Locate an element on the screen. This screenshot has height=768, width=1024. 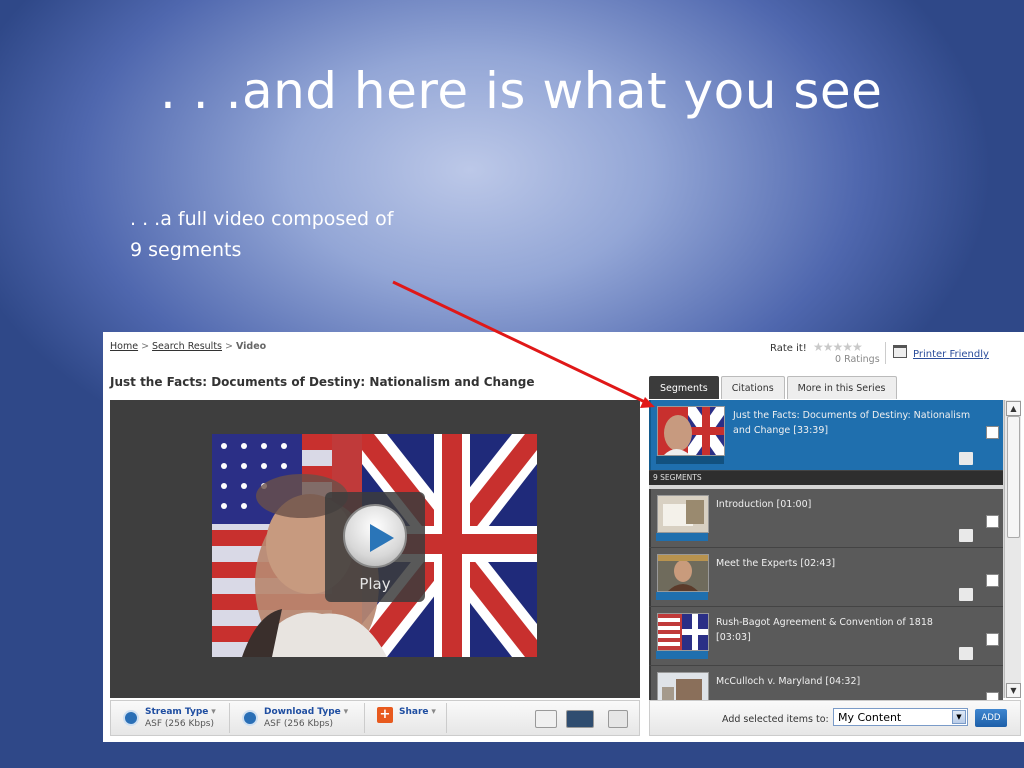
breadcrumb: Home > Search Results > Video is located at coordinates (188, 346).